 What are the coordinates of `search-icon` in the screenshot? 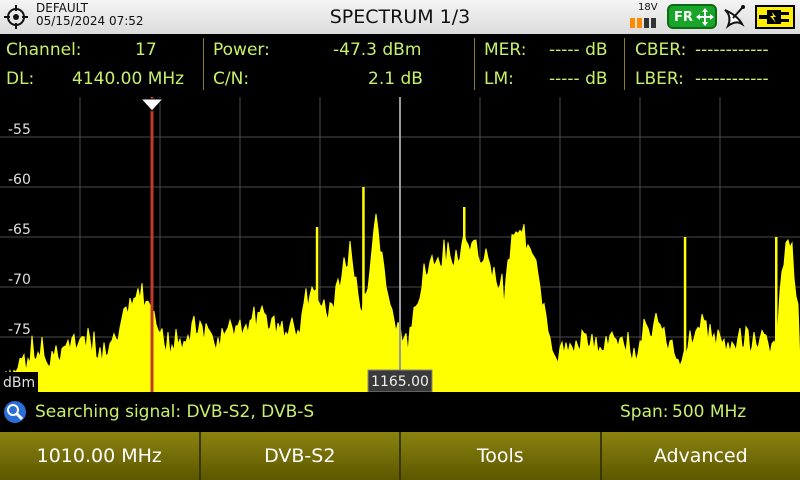 It's located at (15, 412).